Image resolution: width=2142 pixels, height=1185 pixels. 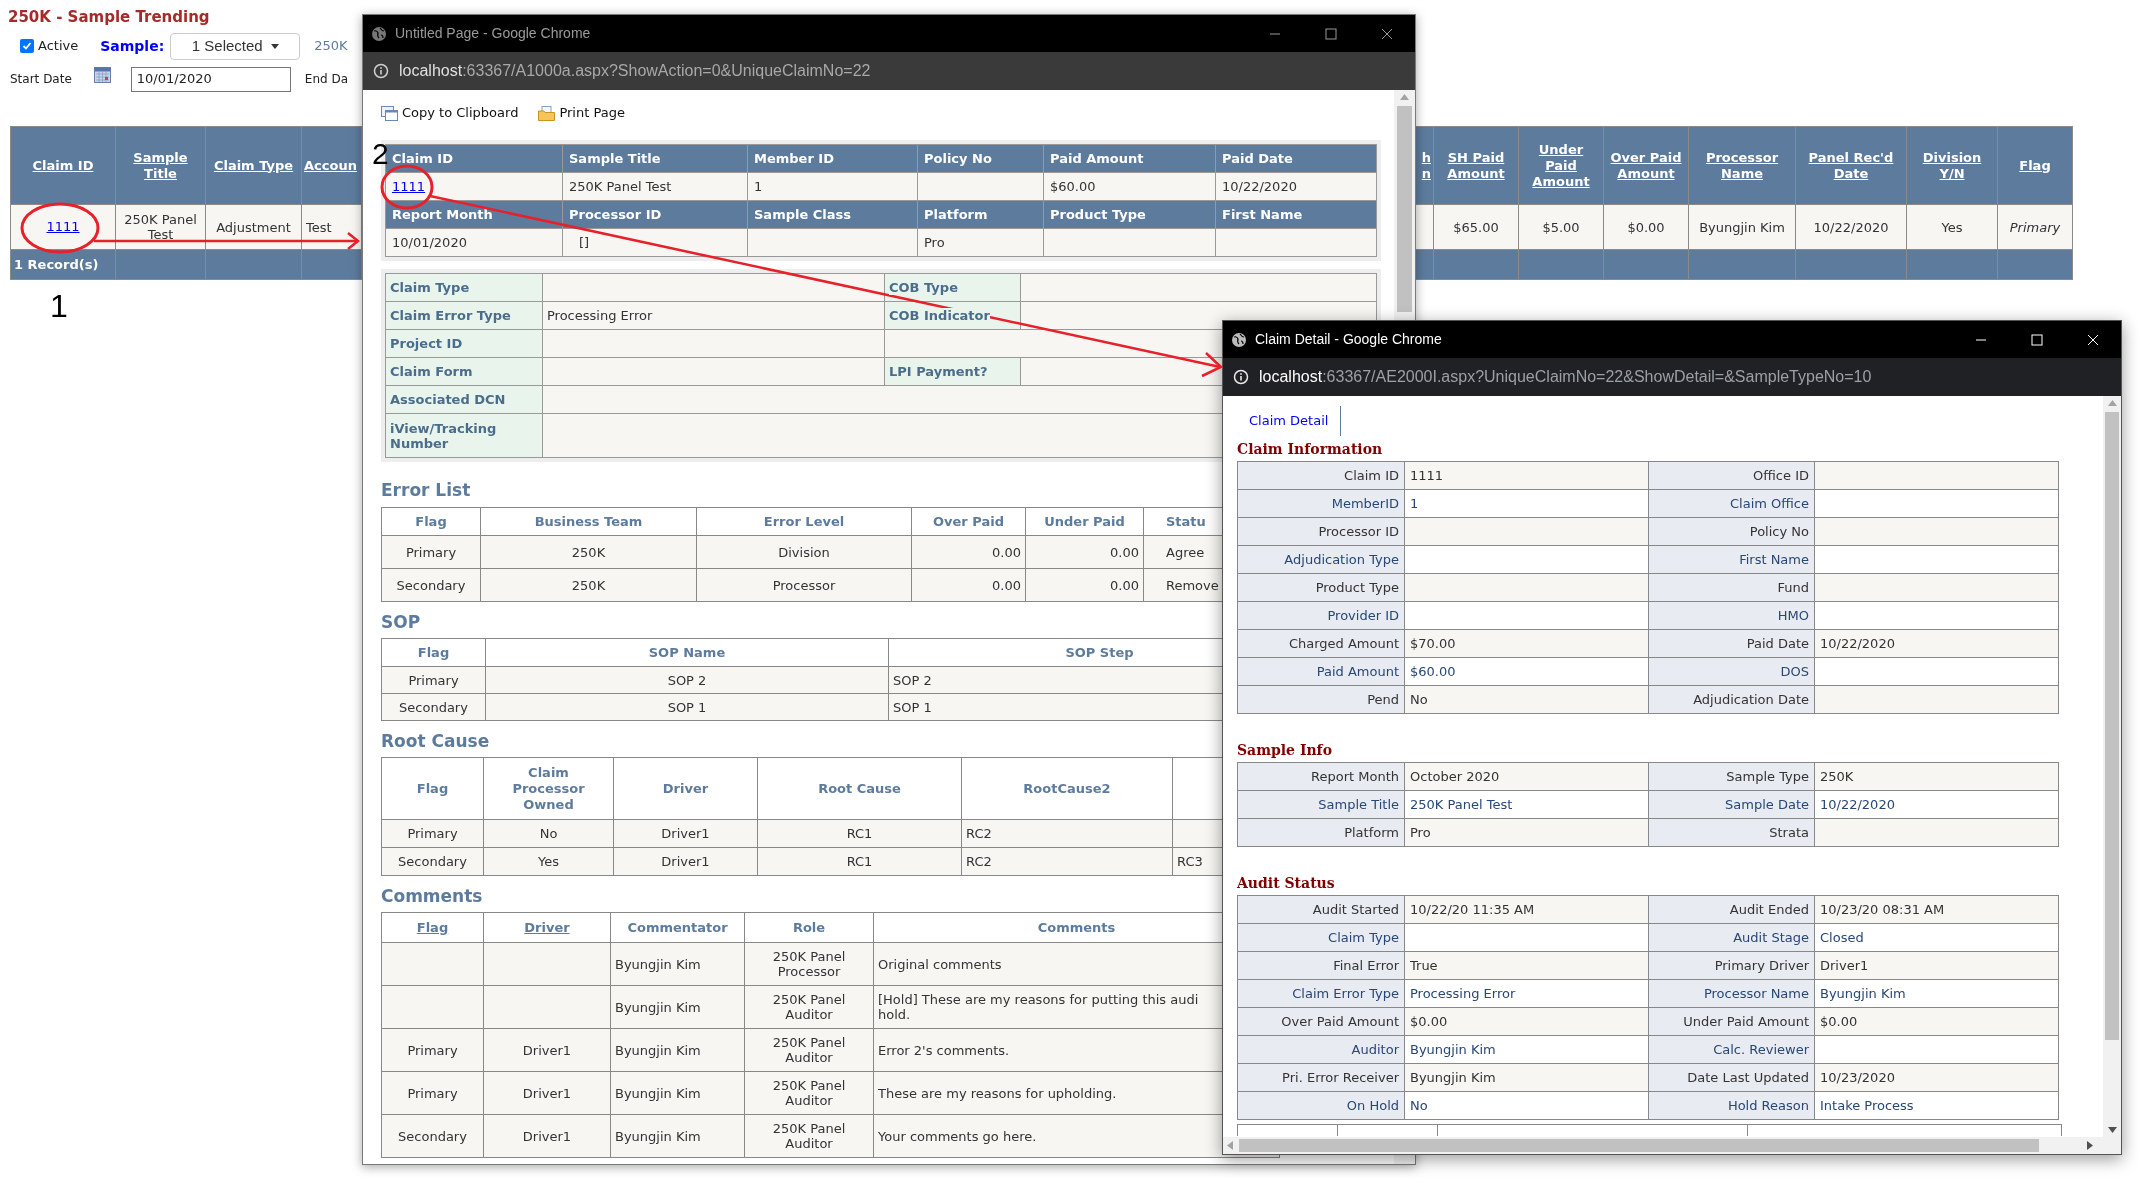 I want to click on field-label: Claim Type, so click(x=1321, y=938).